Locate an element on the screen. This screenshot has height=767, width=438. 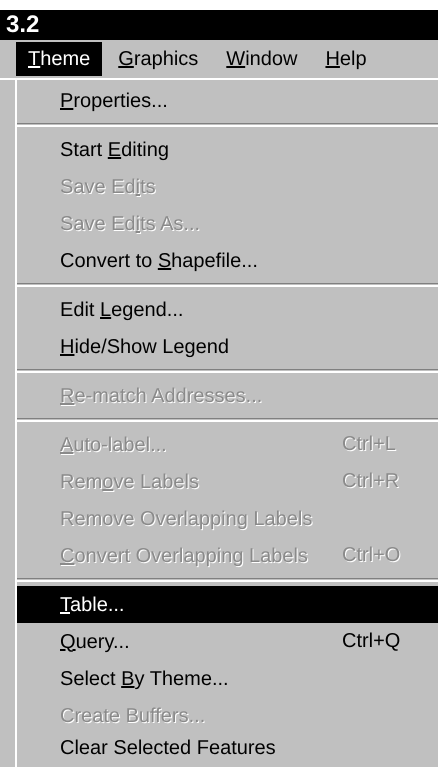
menu-title: Window is located at coordinates (262, 59).